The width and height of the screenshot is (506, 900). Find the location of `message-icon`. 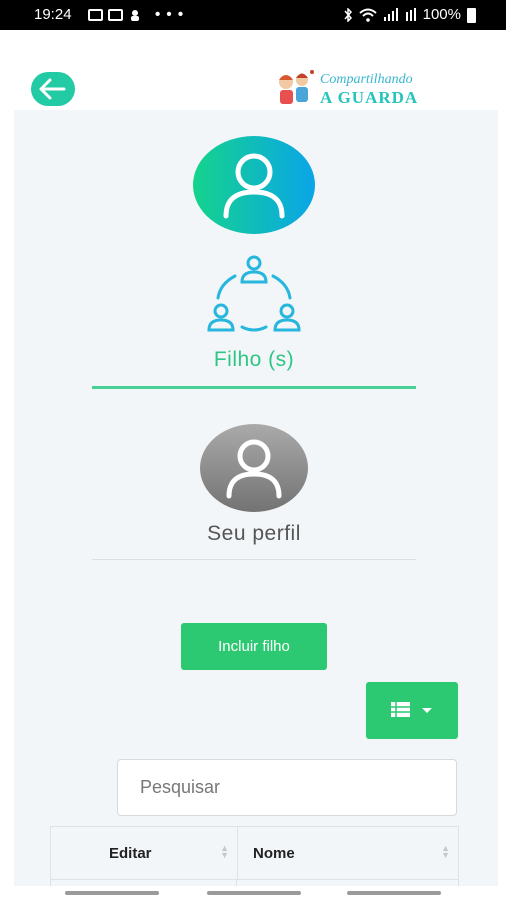

message-icon is located at coordinates (115, 14).